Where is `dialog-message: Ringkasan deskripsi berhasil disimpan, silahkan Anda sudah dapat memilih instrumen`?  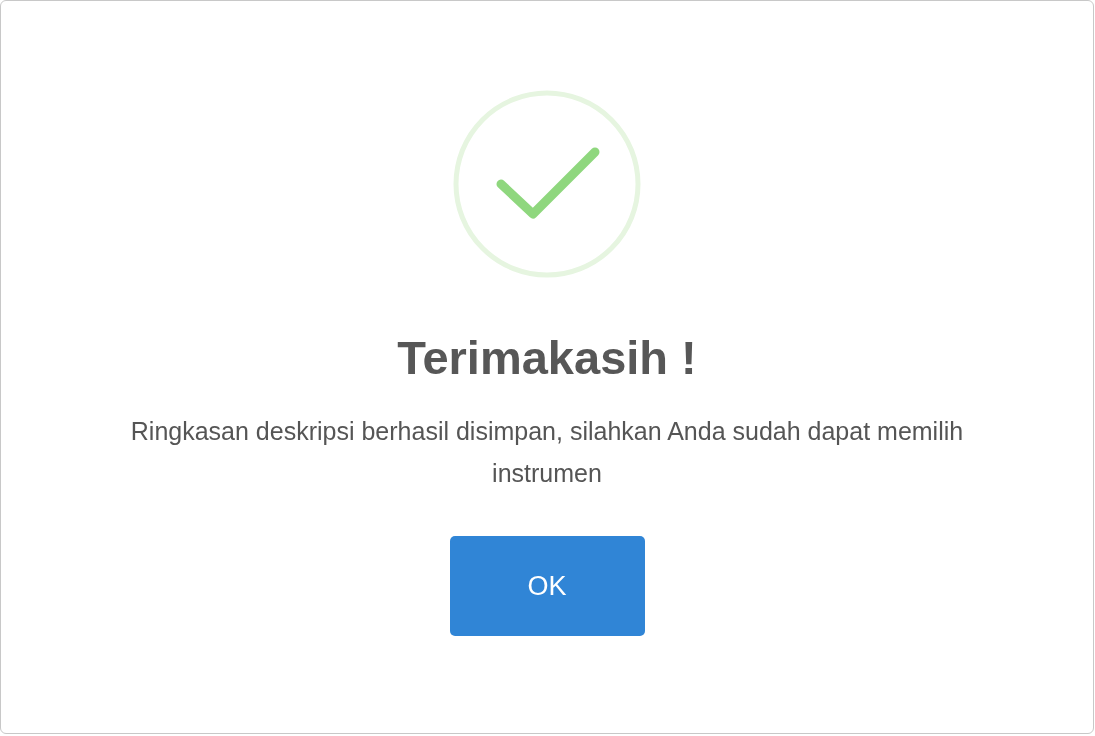
dialog-message: Ringkasan deskripsi berhasil disimpan, silahkan Anda sudah dapat memilih instrumen is located at coordinates (547, 453).